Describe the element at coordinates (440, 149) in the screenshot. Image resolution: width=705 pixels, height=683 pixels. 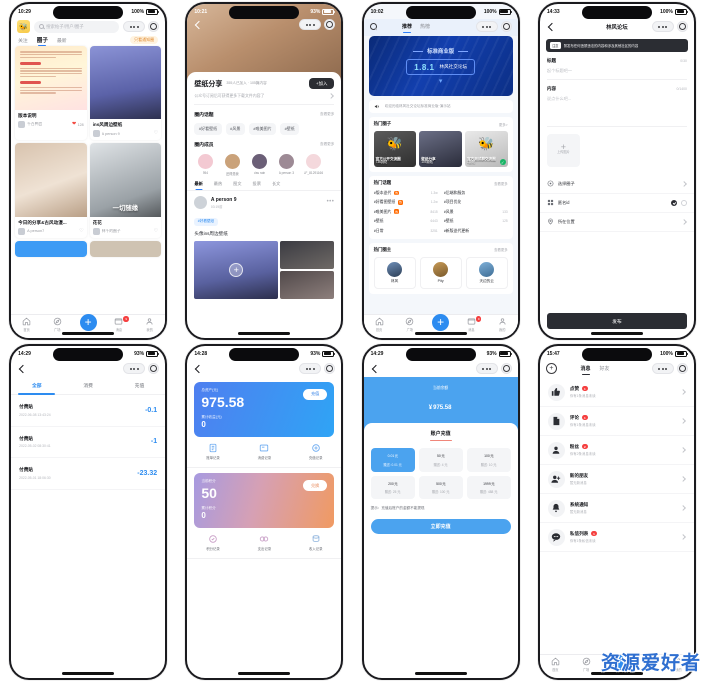
I see `hot-circle-card: 壁纸分享 105篇帖` at that location.